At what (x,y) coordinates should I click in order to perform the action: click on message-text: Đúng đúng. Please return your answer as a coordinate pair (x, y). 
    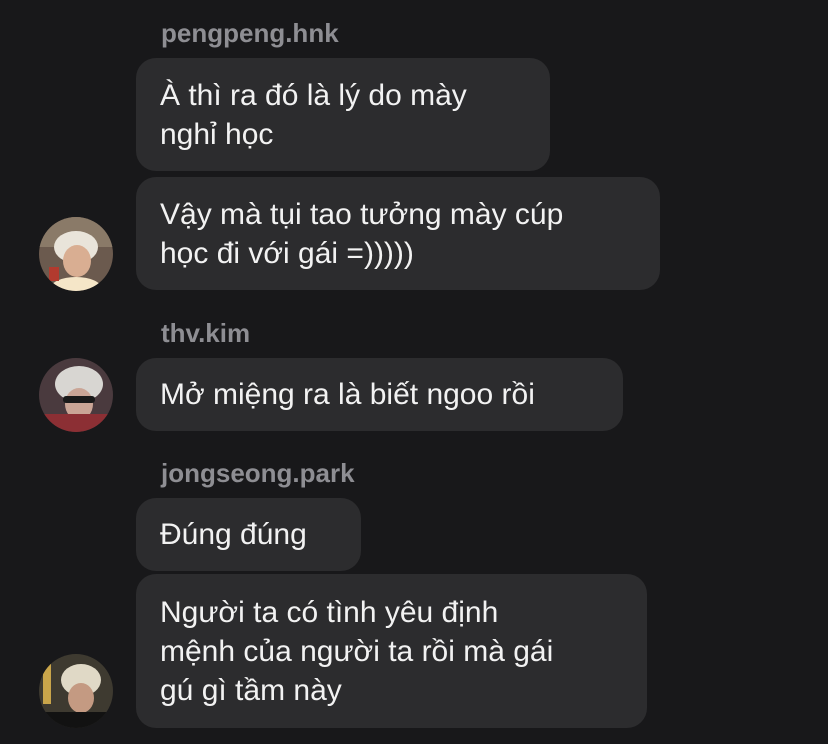
    Looking at the image, I should click on (233, 534).